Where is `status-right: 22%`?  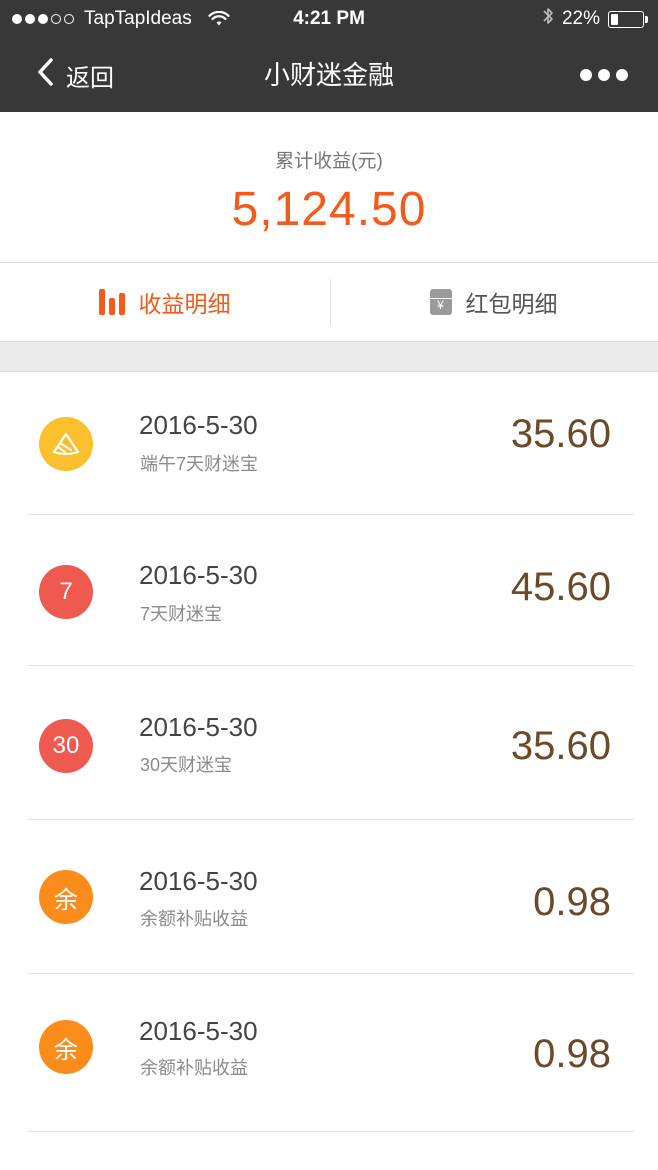
status-right: 22% is located at coordinates (595, 19).